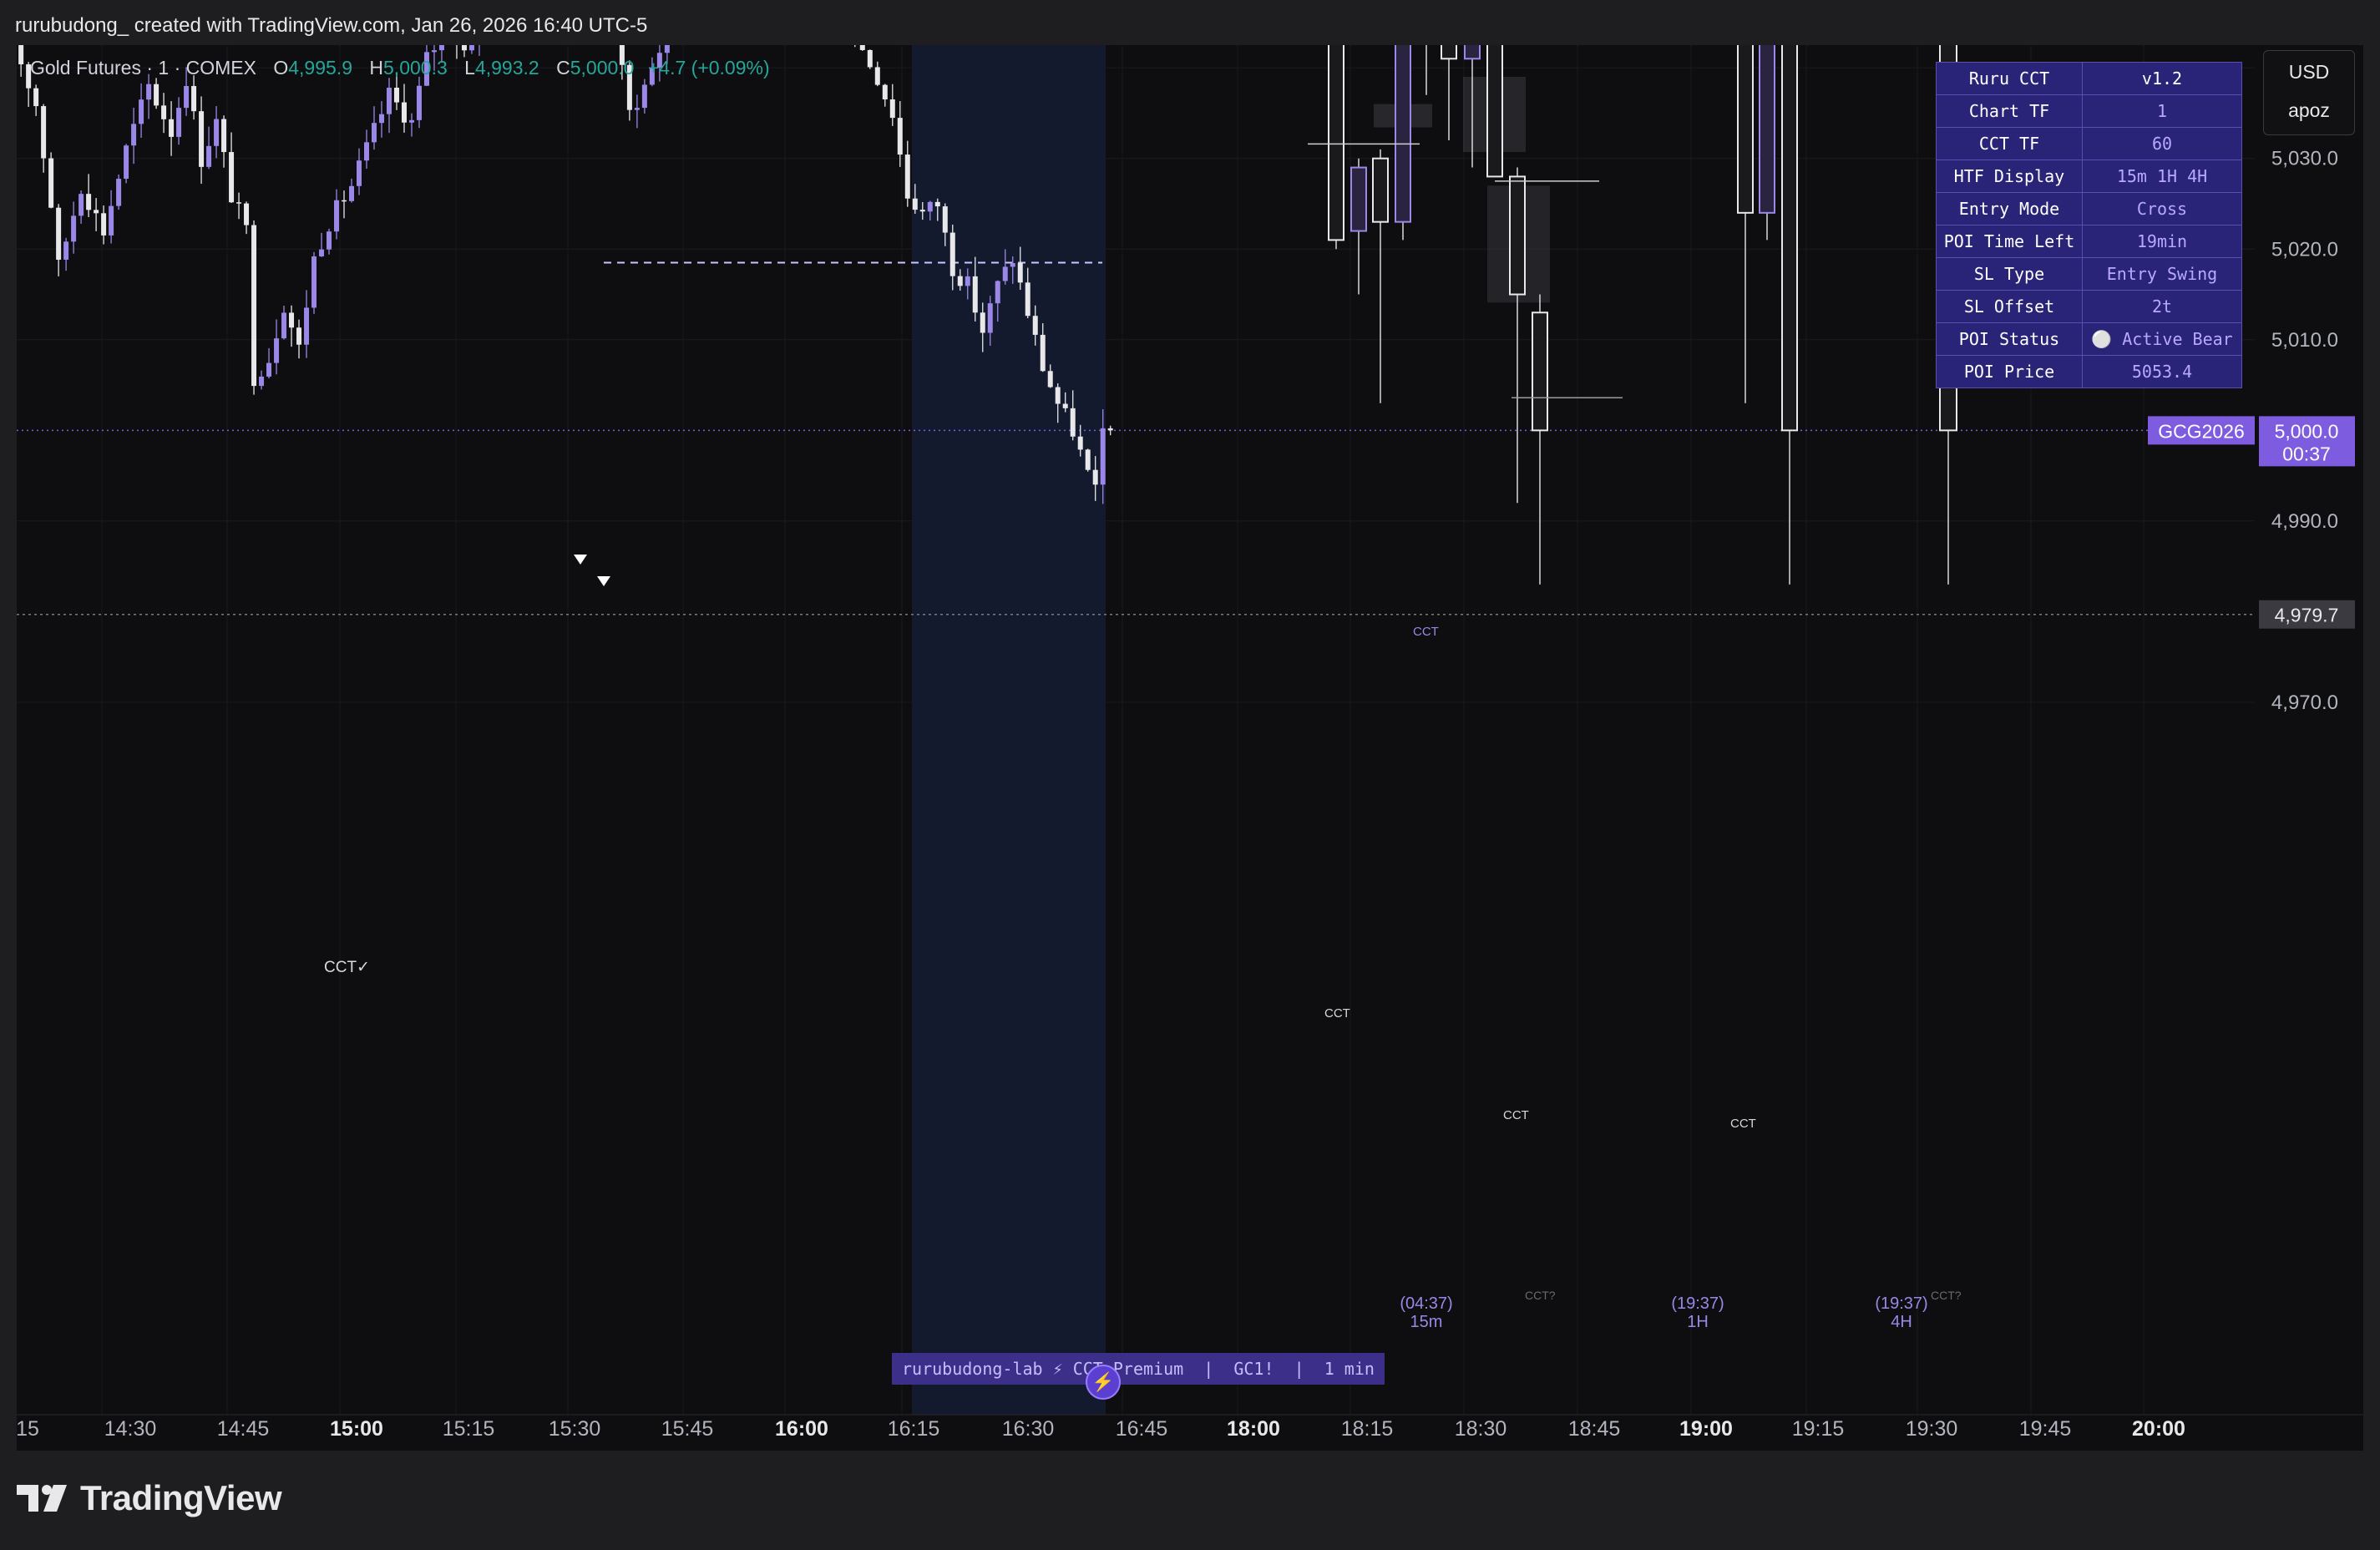  I want to click on x-axis-tick-label: 15:15, so click(469, 1429).